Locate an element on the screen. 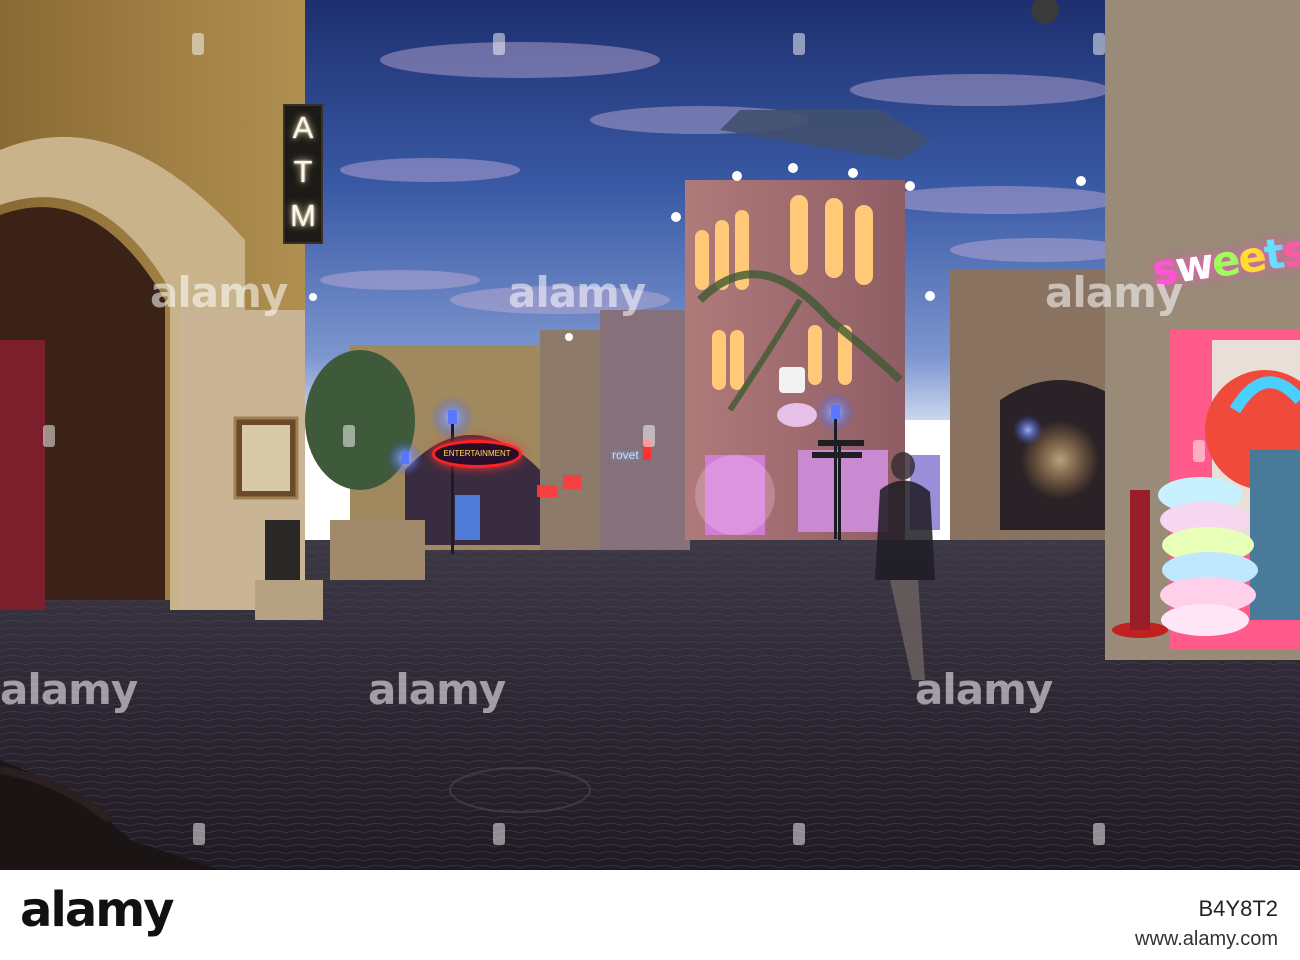 This screenshot has width=1300, height=960. image-id: B4Y8T2 is located at coordinates (1238, 908).